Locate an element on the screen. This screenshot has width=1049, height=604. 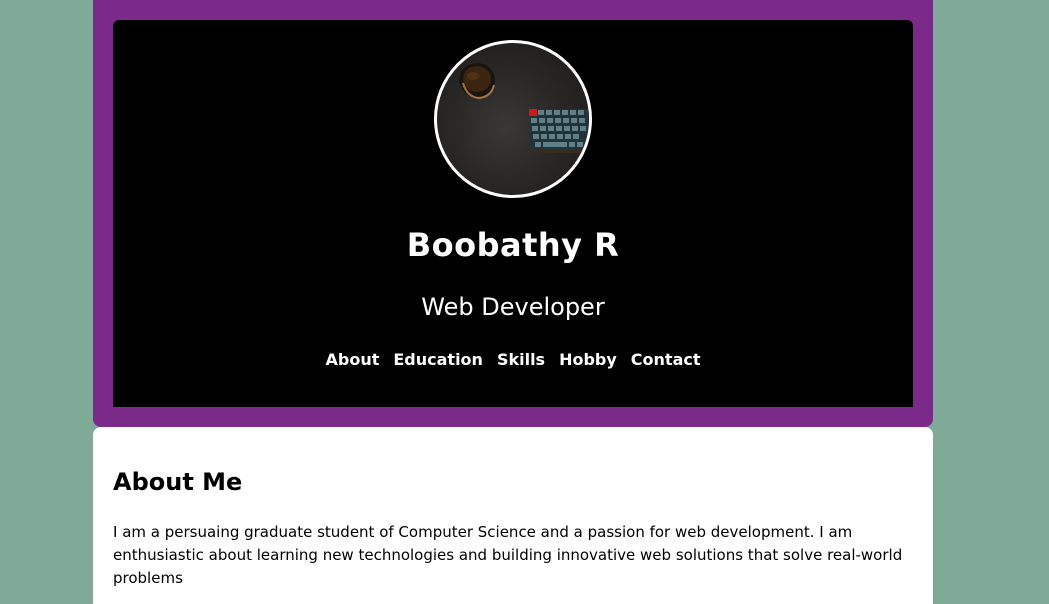
profile-role: Web Developer is located at coordinates (513, 307).